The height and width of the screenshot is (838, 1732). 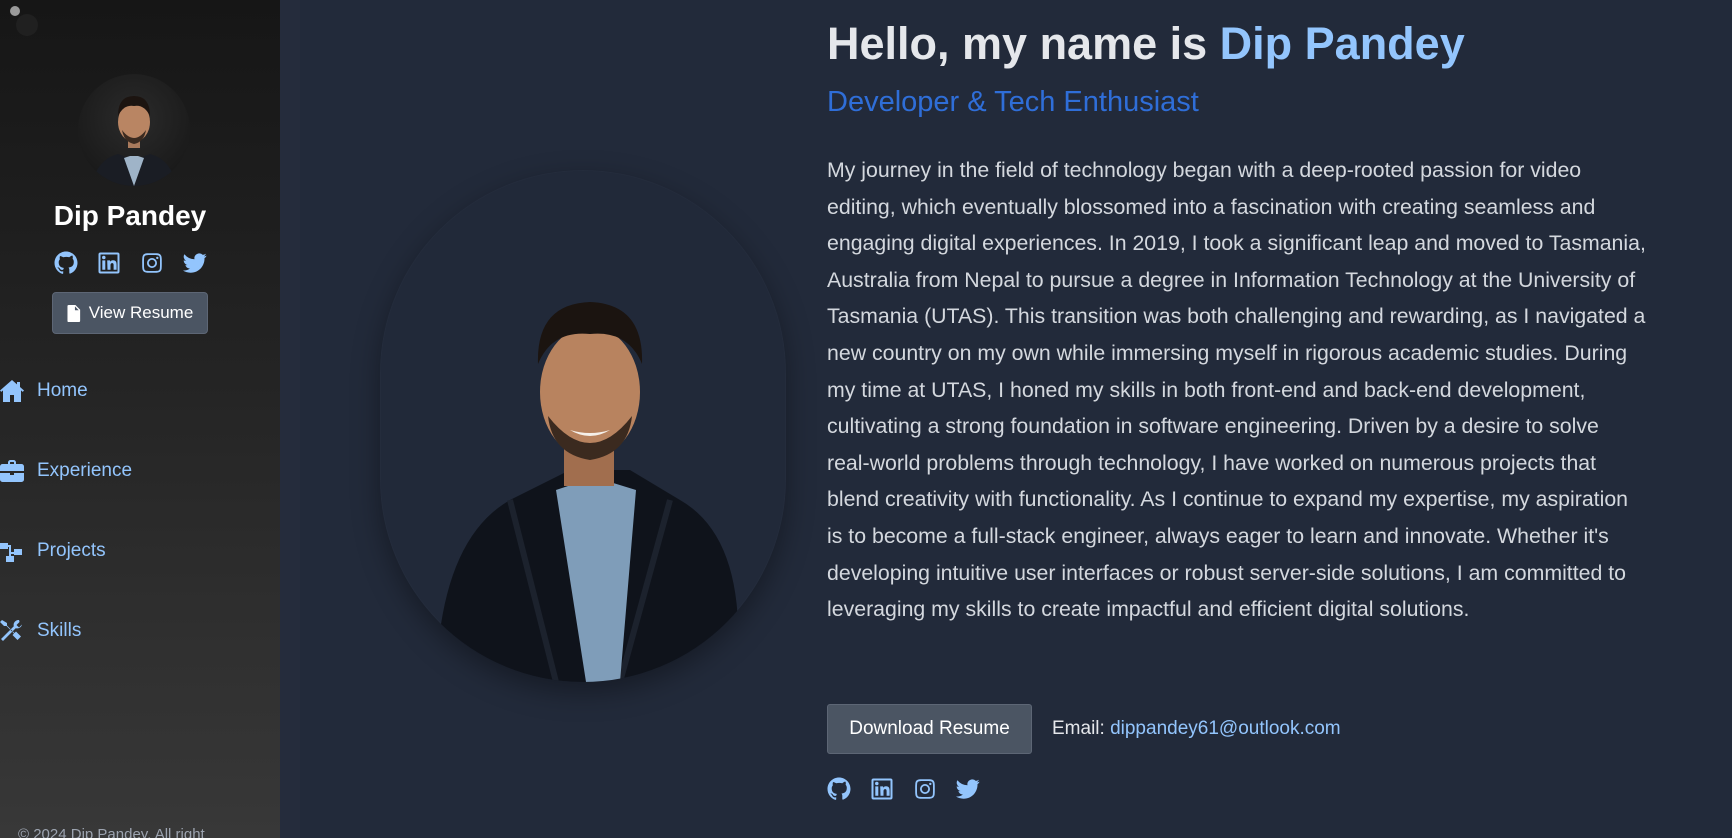 What do you see at coordinates (12, 631) in the screenshot?
I see `tools-icon` at bounding box center [12, 631].